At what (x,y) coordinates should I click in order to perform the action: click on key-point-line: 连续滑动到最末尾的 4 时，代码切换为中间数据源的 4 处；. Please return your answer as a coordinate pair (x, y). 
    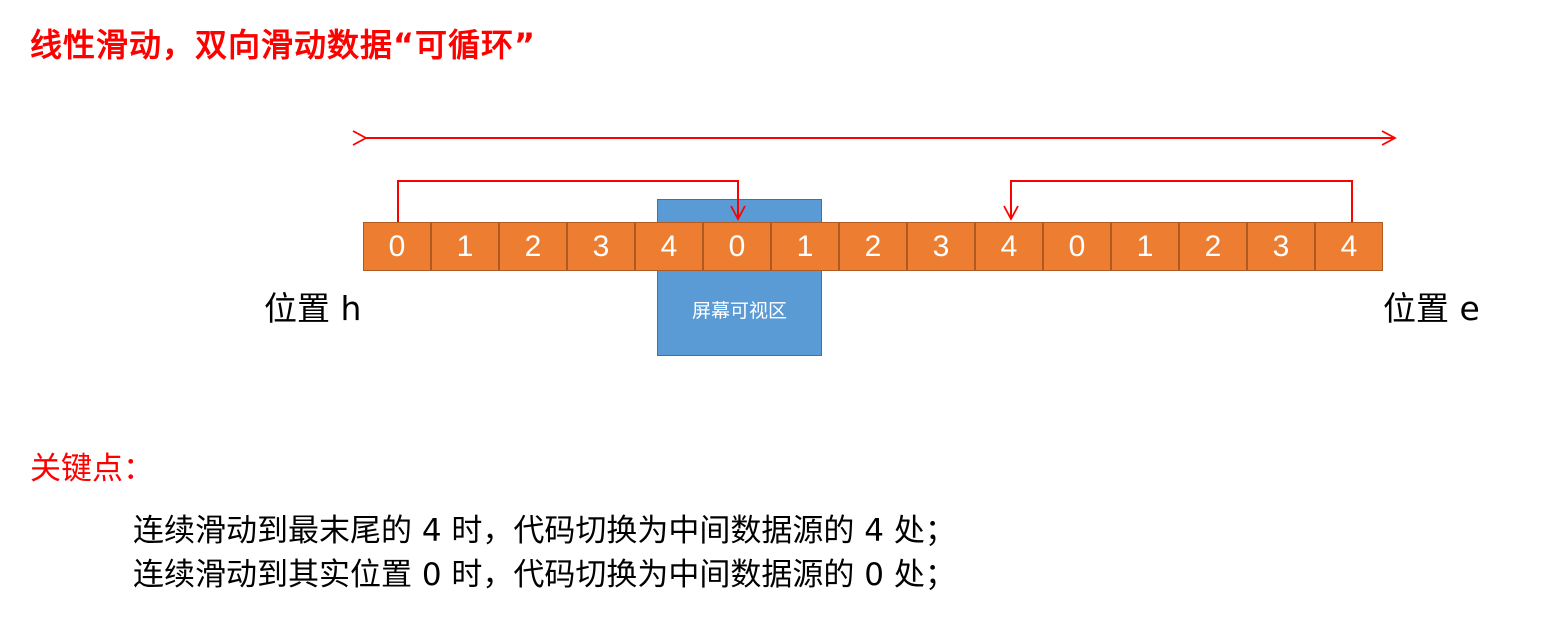
    Looking at the image, I should click on (544, 531).